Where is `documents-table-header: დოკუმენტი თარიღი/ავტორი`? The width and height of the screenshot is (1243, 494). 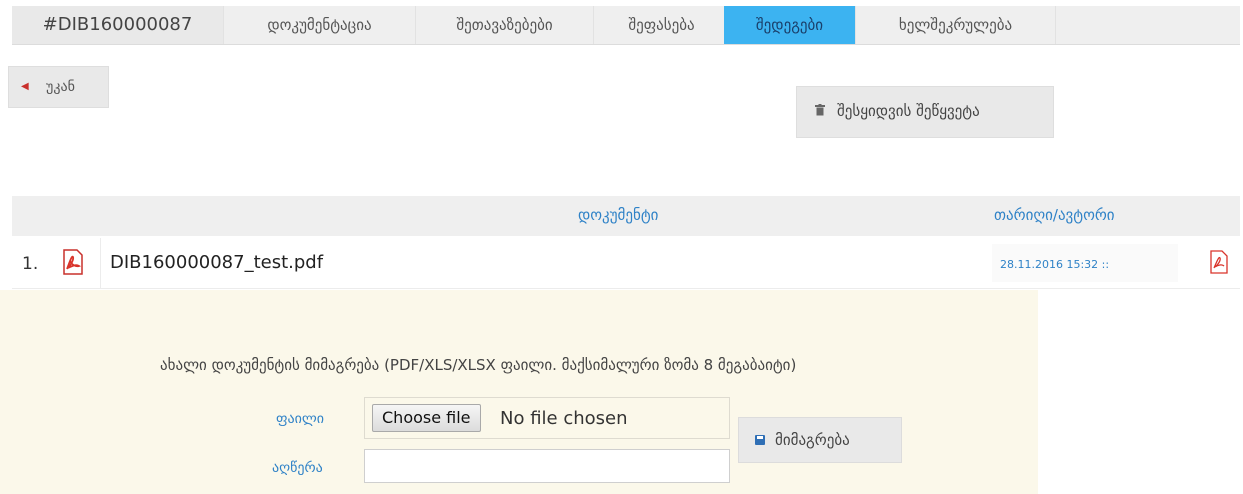 documents-table-header: დოკუმენტი თარიღი/ავტორი is located at coordinates (626, 216).